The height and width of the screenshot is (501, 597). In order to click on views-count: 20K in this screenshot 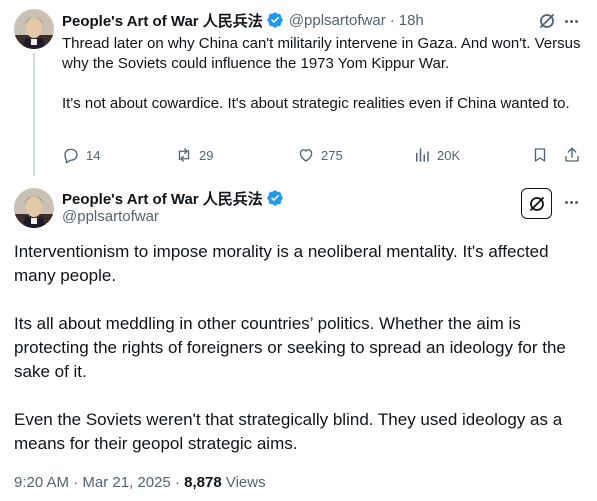, I will do `click(449, 155)`.